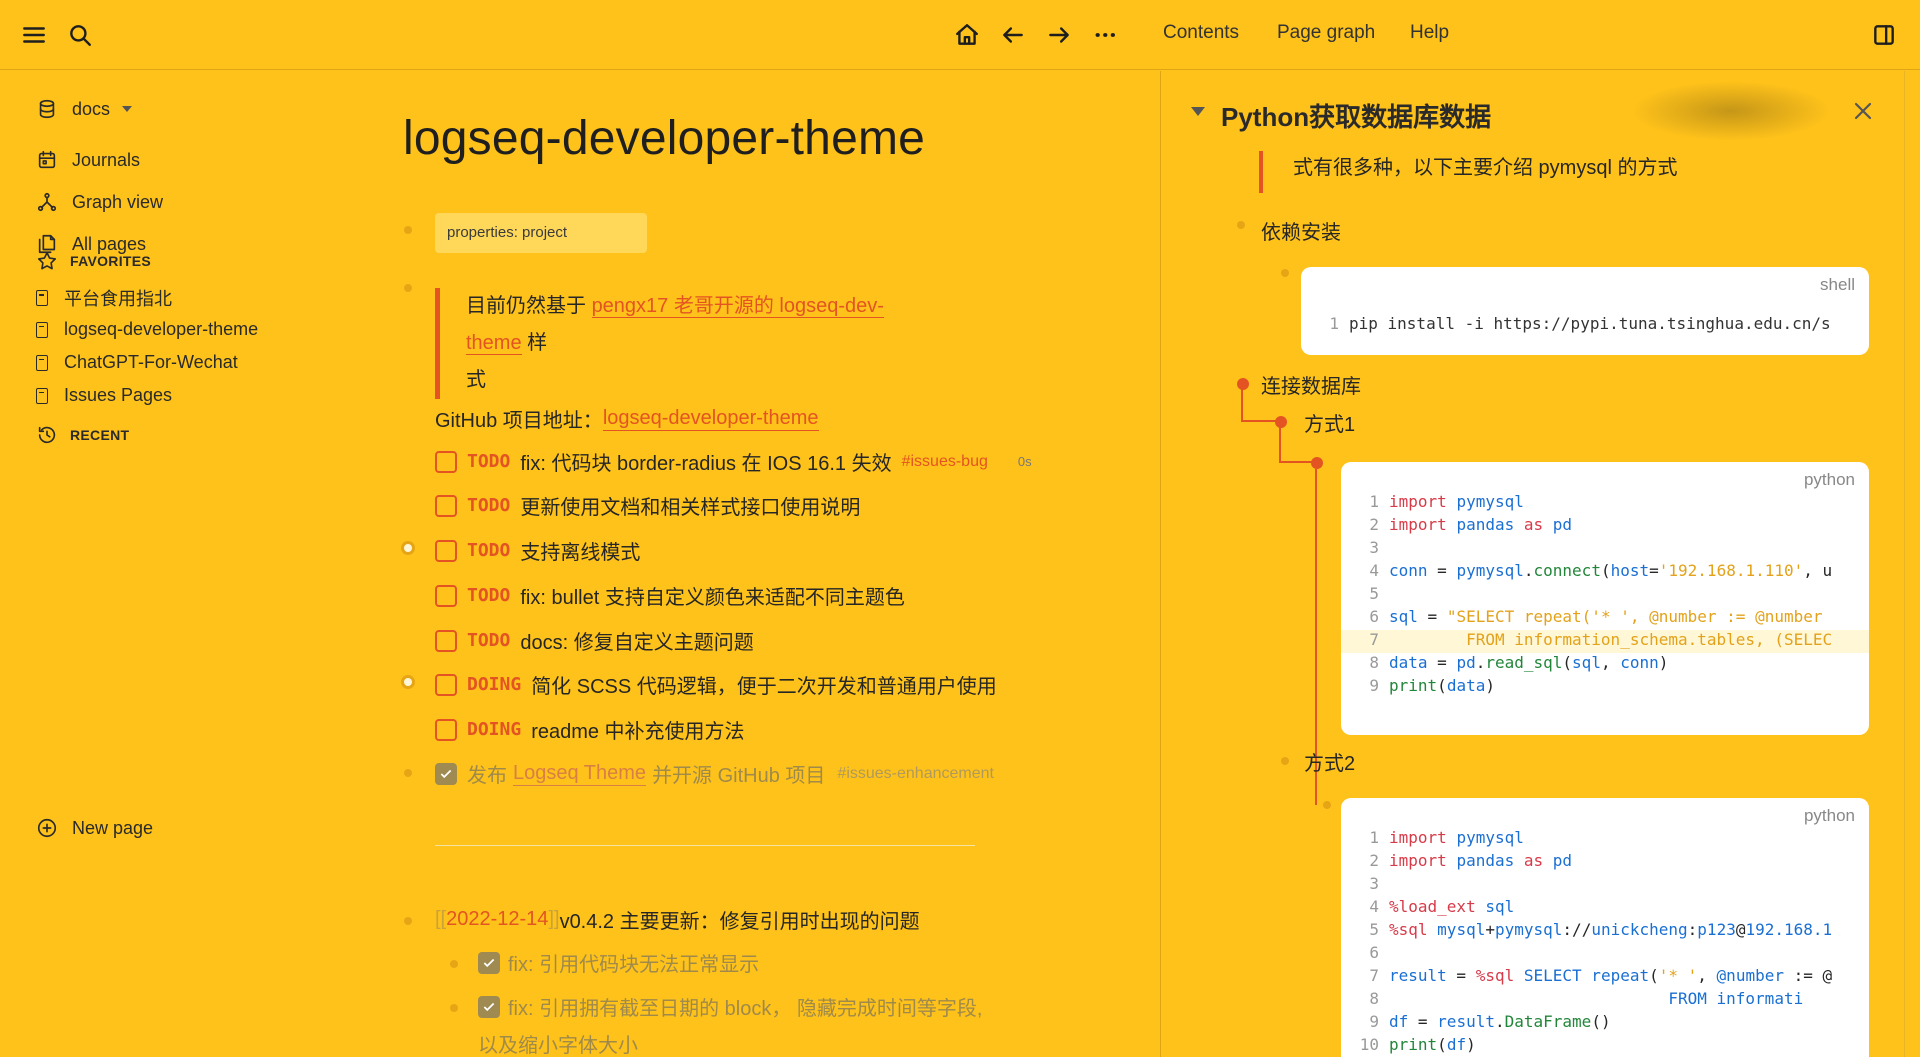  Describe the element at coordinates (1311, 384) in the screenshot. I see `connect-heading: 连接数据库` at that location.